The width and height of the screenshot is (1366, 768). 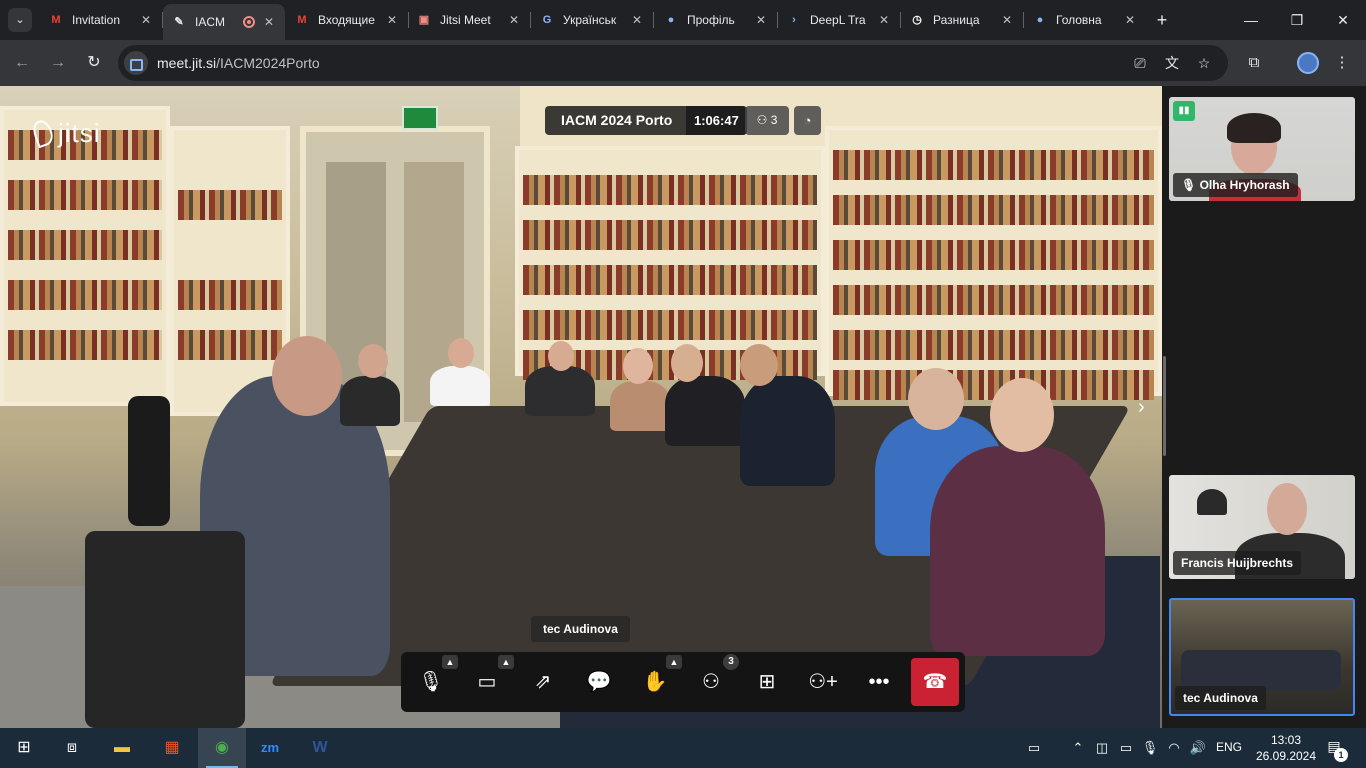 What do you see at coordinates (716, 120) in the screenshot?
I see `conference-timer: 1:06:47` at bounding box center [716, 120].